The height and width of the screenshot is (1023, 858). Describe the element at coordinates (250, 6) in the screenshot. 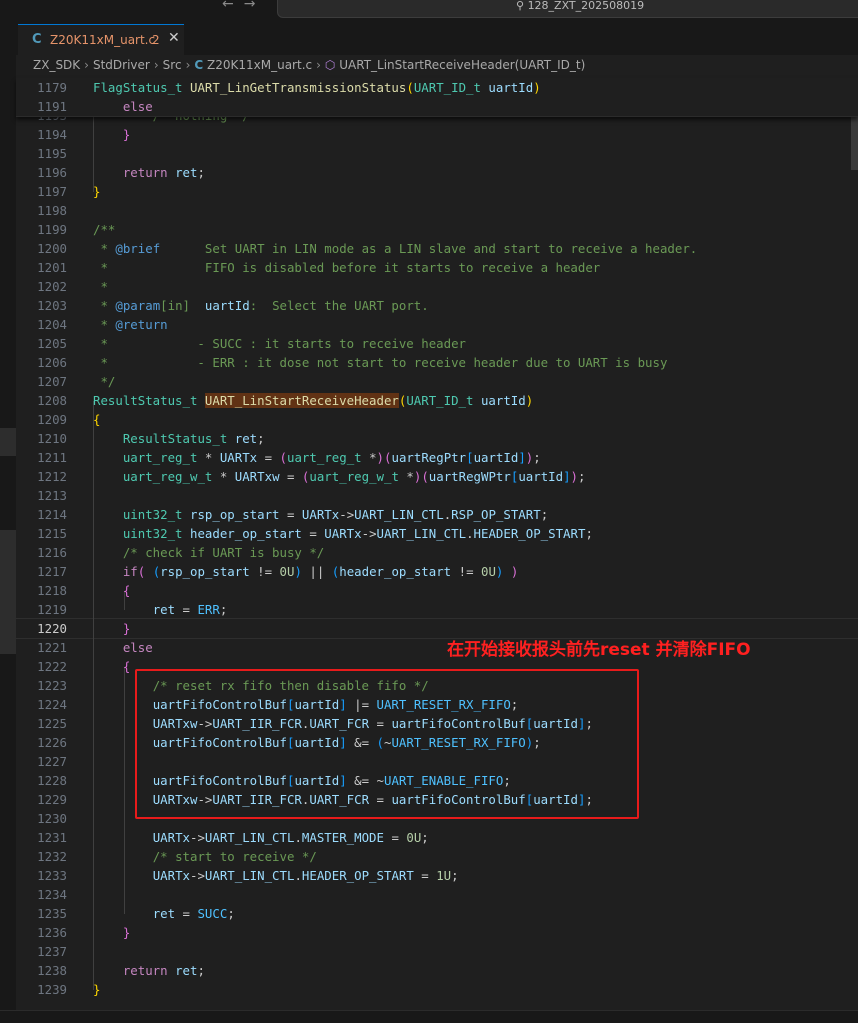

I see `forward-arrow-icon: →` at that location.